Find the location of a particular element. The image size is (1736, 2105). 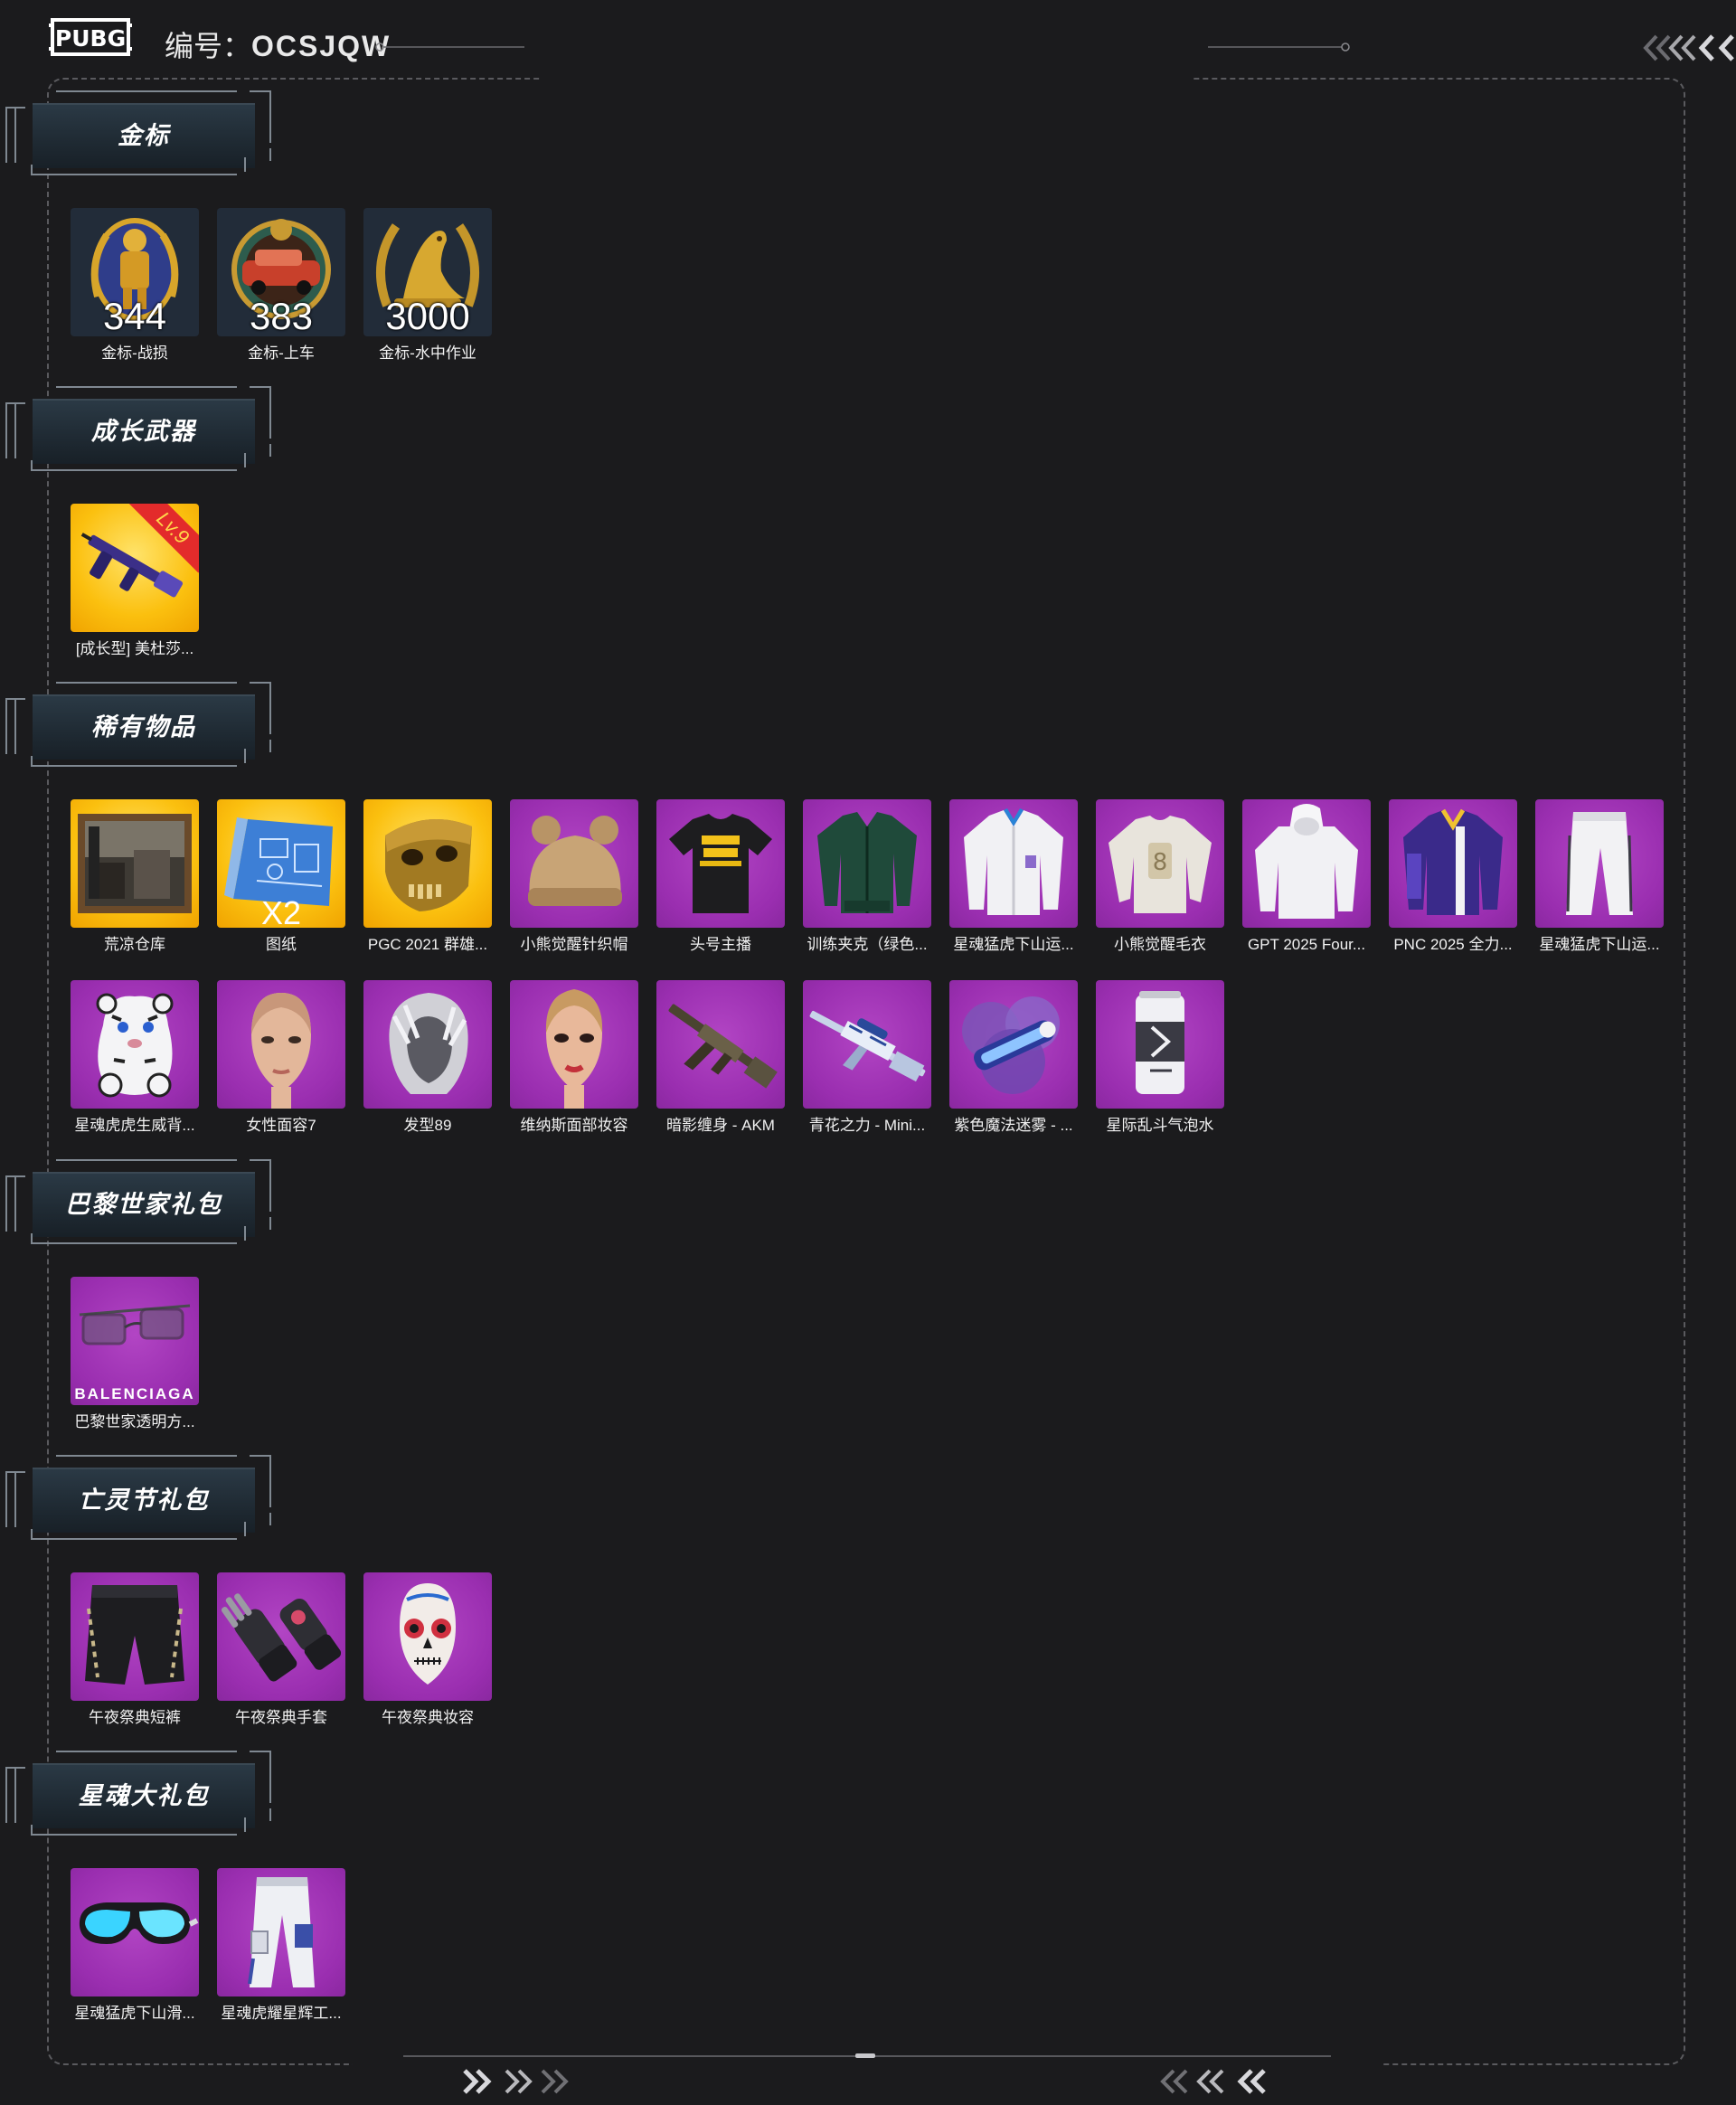

inventory-item: 3000 金标-水中作业 is located at coordinates (428, 285).